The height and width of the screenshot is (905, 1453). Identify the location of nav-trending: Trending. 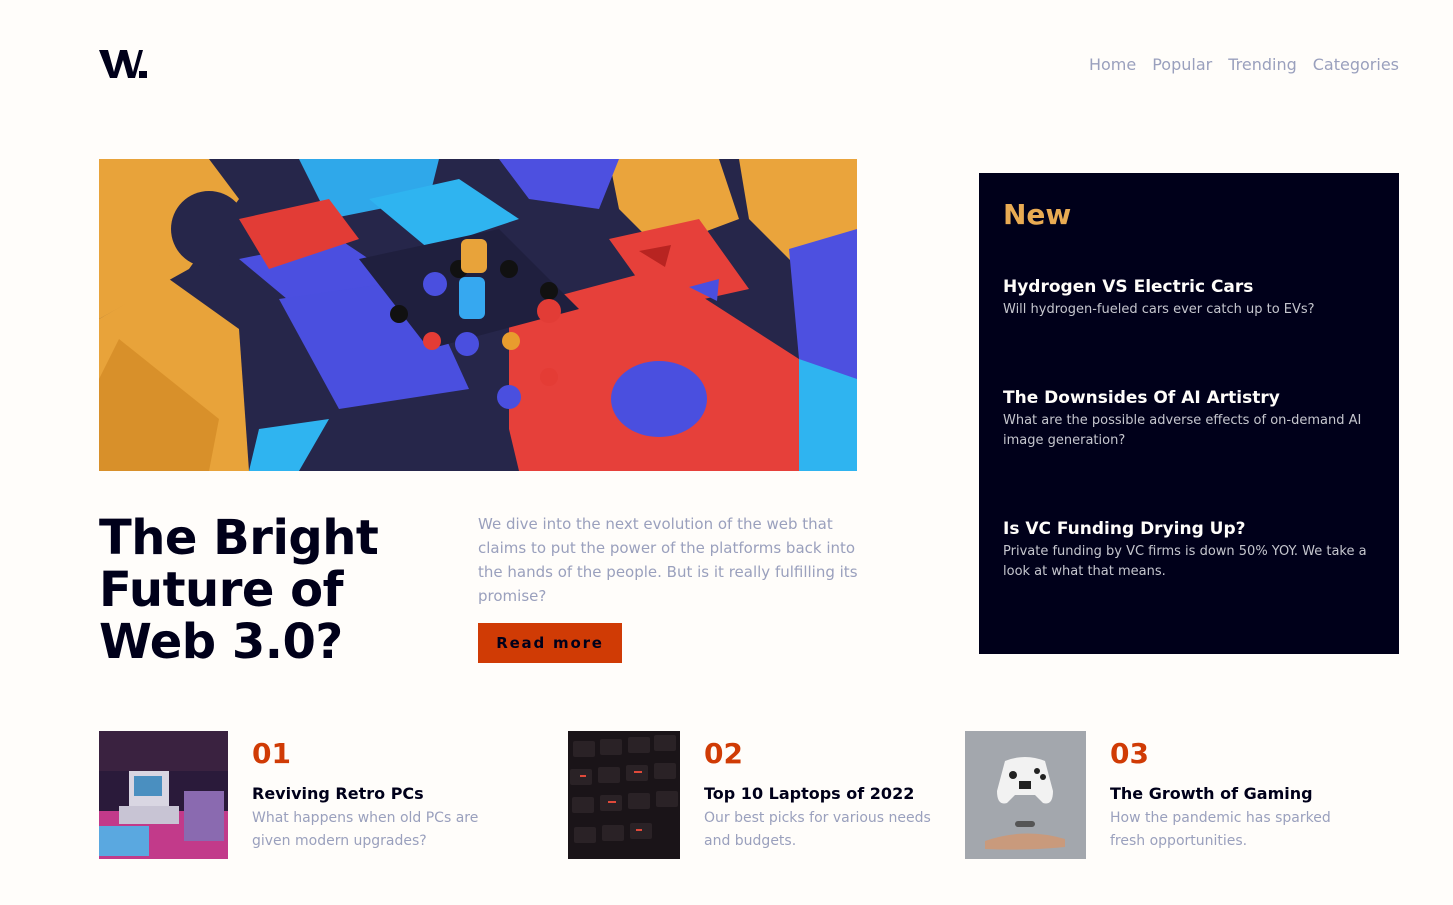
(1262, 65).